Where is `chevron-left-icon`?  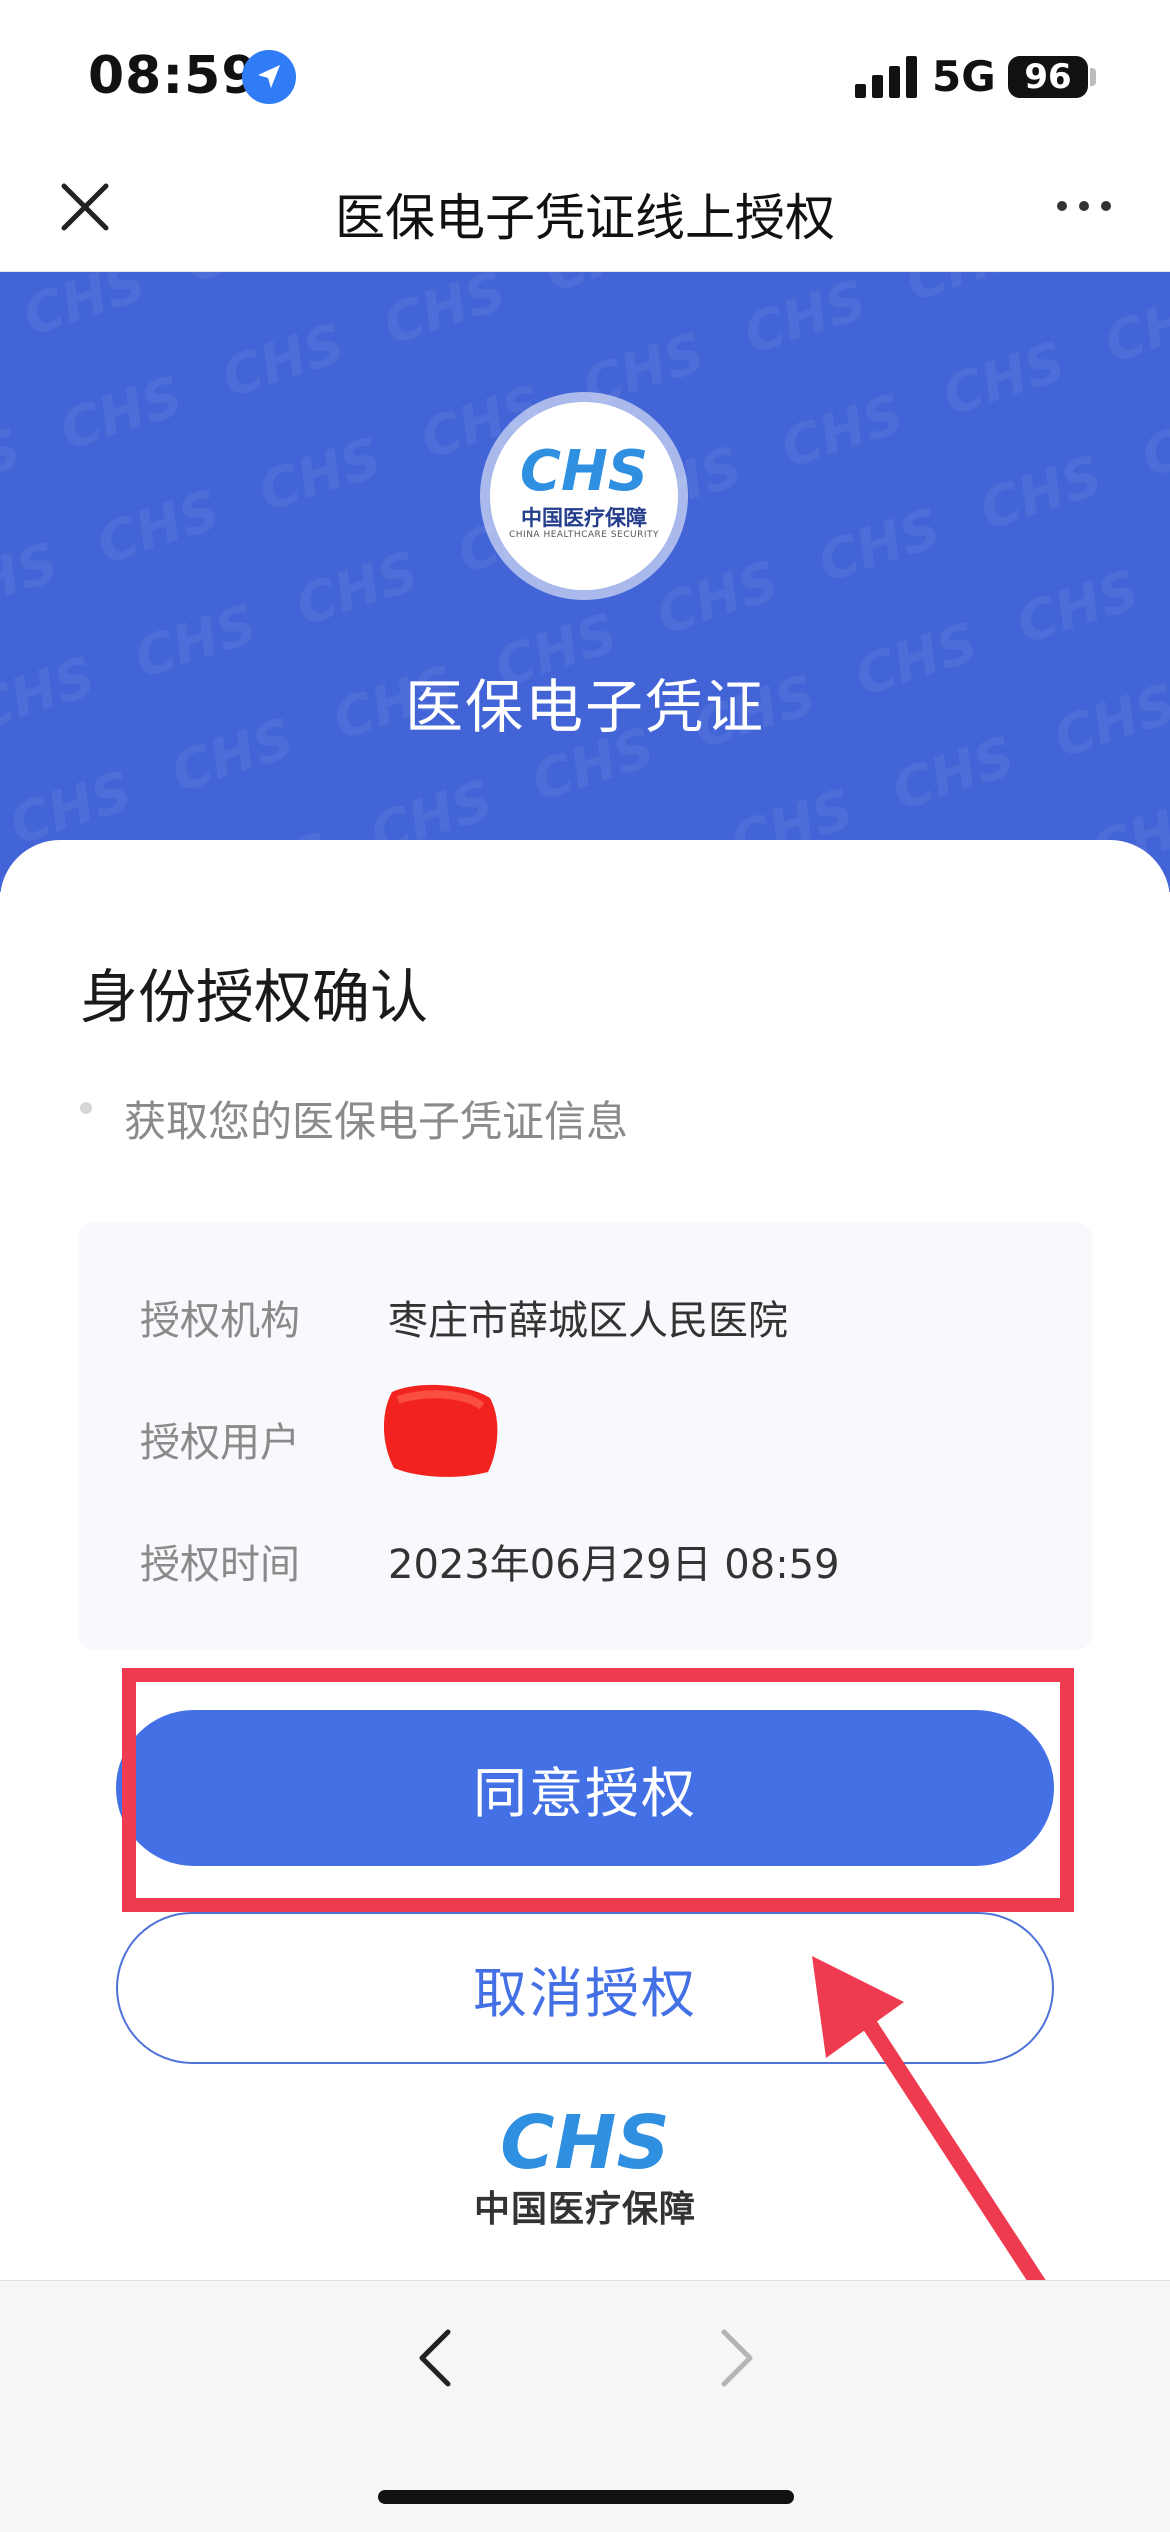 chevron-left-icon is located at coordinates (437, 2358).